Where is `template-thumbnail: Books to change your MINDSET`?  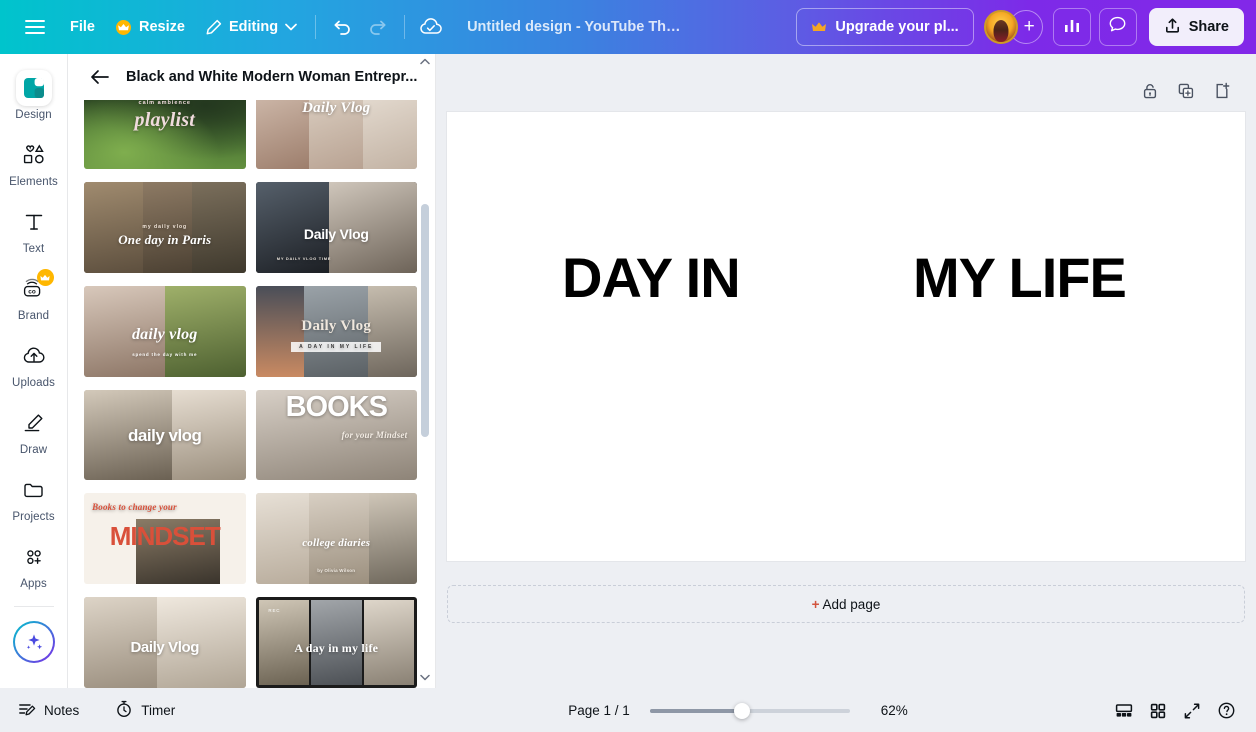
template-thumbnail: Books to change your MINDSET is located at coordinates (165, 539).